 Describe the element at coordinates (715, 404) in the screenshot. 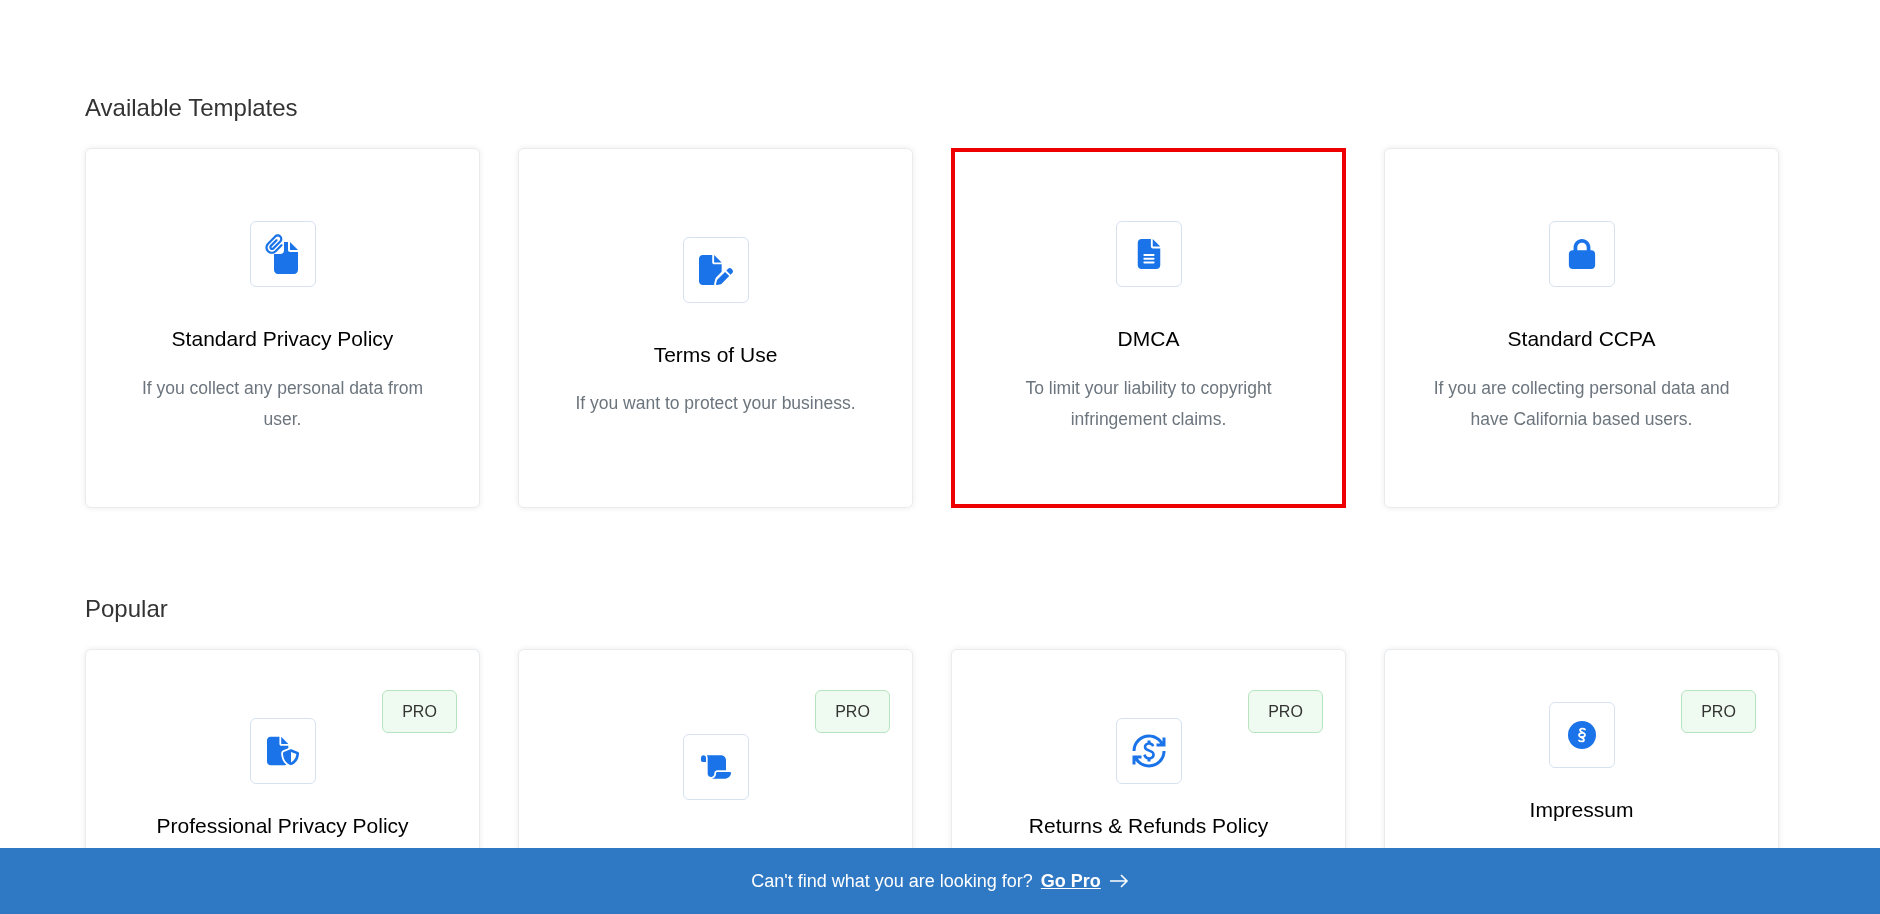

I see `template-description: If you want to protect your business.` at that location.